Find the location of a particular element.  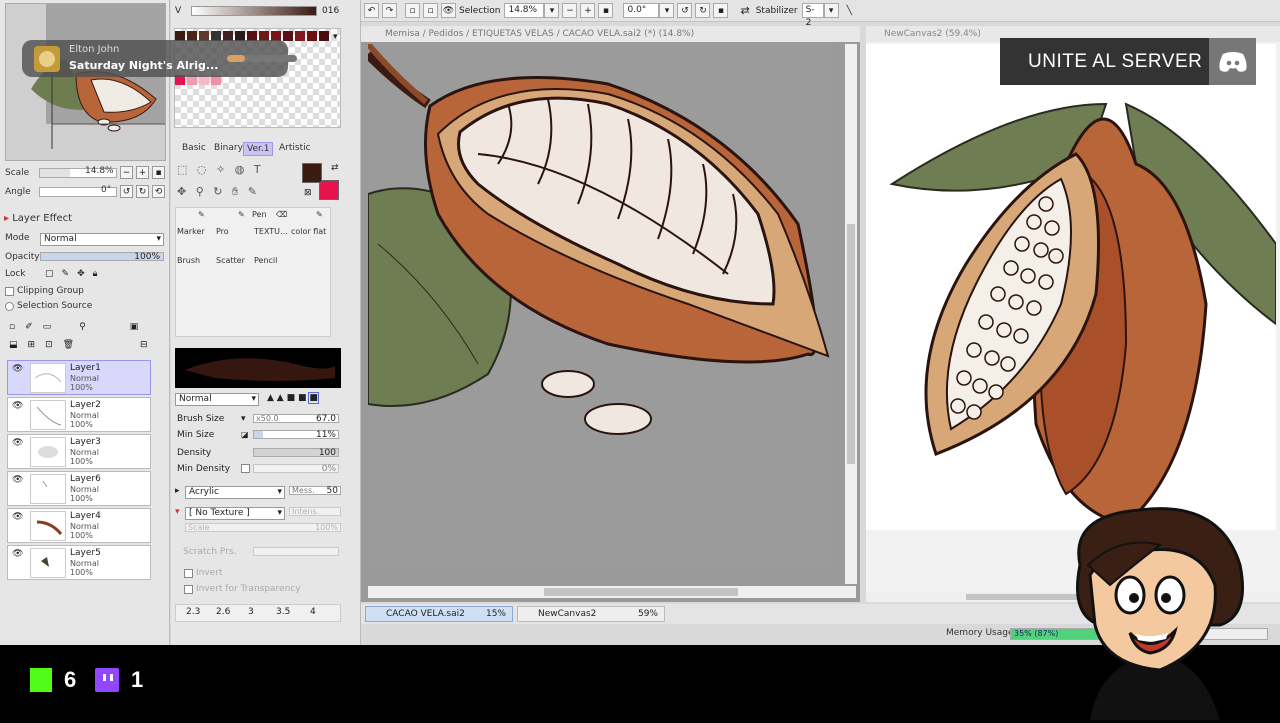

rotate-reset-toolbar-button: ▪ is located at coordinates (721, 10).